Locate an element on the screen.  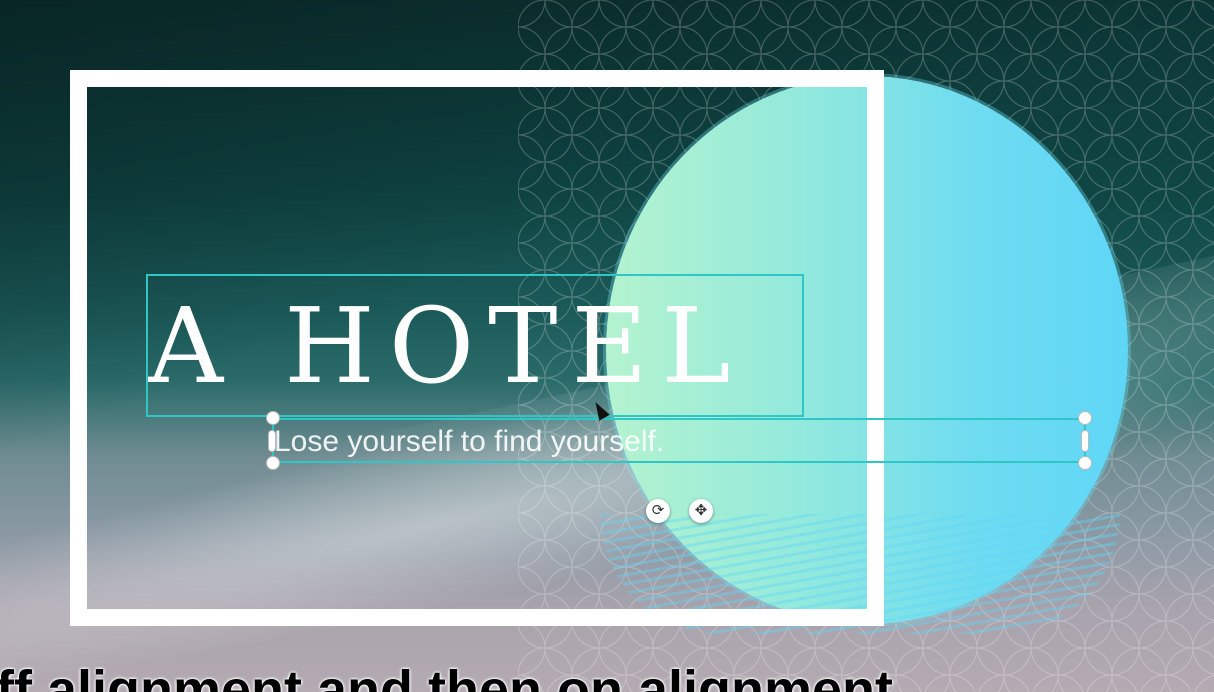
resize-handle-top-right is located at coordinates (1085, 418).